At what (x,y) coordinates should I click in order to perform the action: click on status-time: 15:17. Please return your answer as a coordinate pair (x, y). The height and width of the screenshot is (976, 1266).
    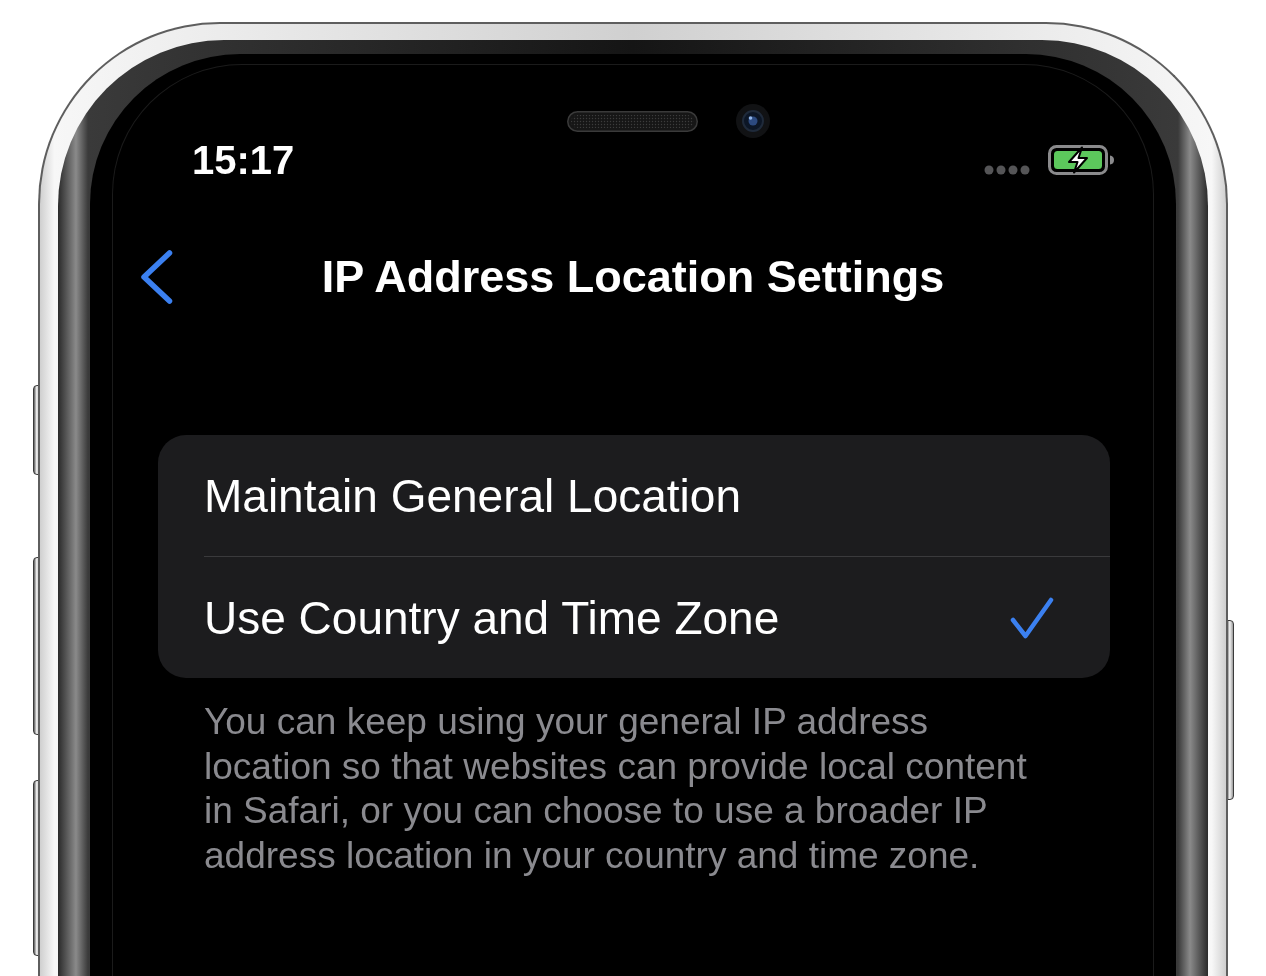
    Looking at the image, I should click on (243, 160).